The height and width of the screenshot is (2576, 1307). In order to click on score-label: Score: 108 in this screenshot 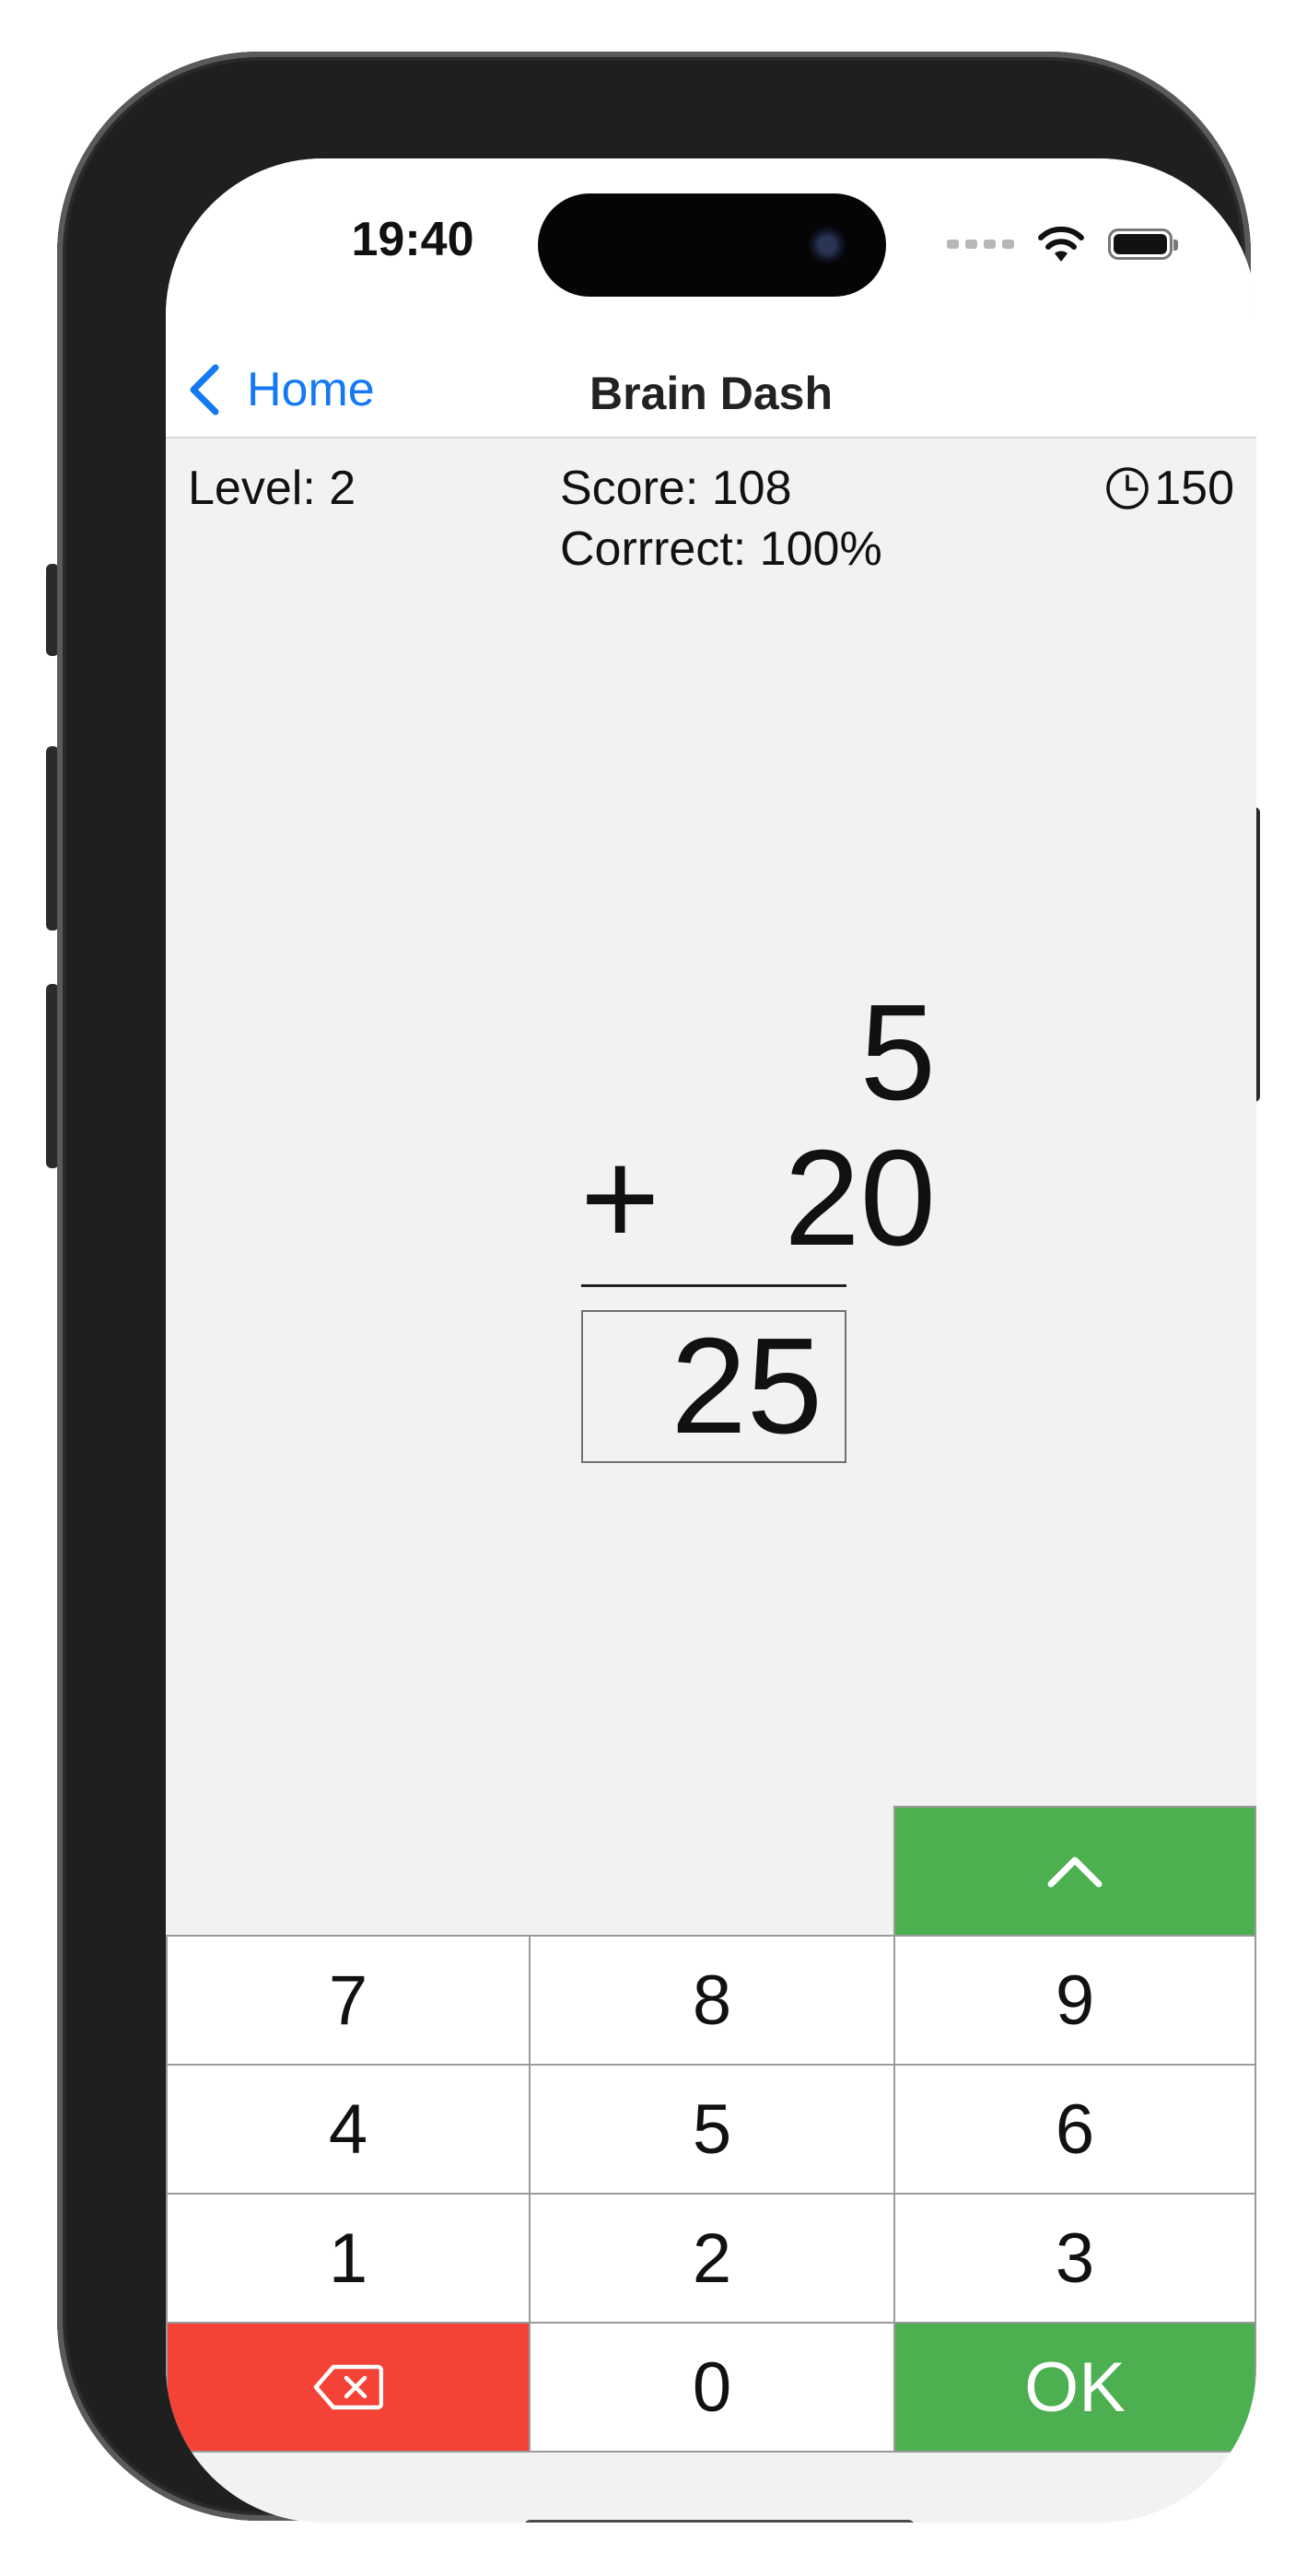, I will do `click(676, 488)`.